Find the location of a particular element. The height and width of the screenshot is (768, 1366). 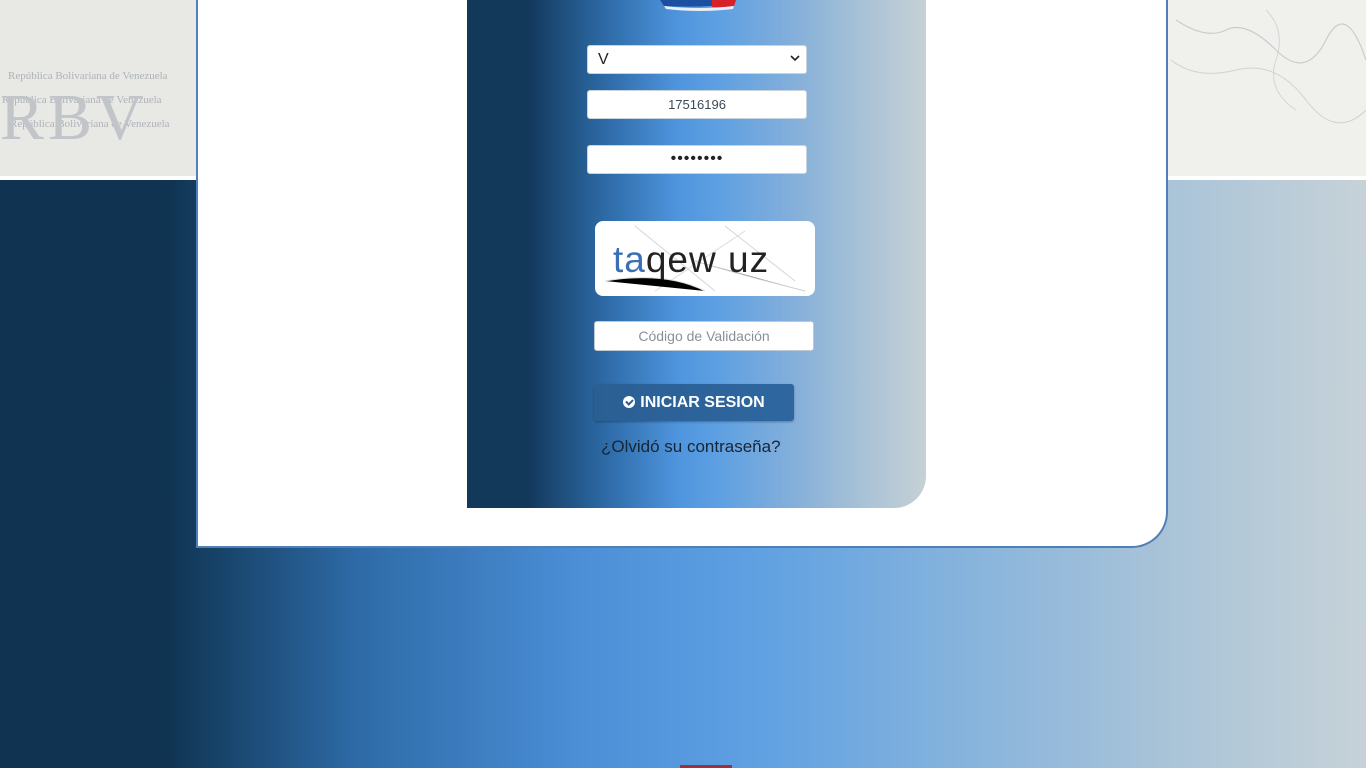

captcha-image: taqew uz is located at coordinates (705, 258).